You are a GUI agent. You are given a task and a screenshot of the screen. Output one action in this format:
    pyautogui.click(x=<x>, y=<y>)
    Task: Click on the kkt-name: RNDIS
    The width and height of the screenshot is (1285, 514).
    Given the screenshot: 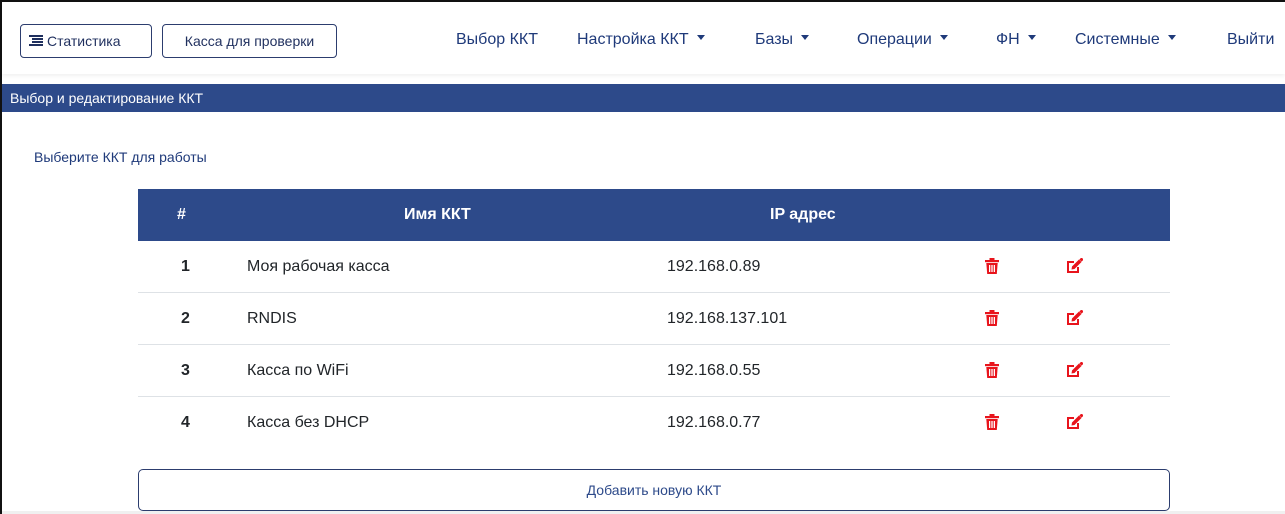 What is the action you would take?
    pyautogui.click(x=272, y=318)
    